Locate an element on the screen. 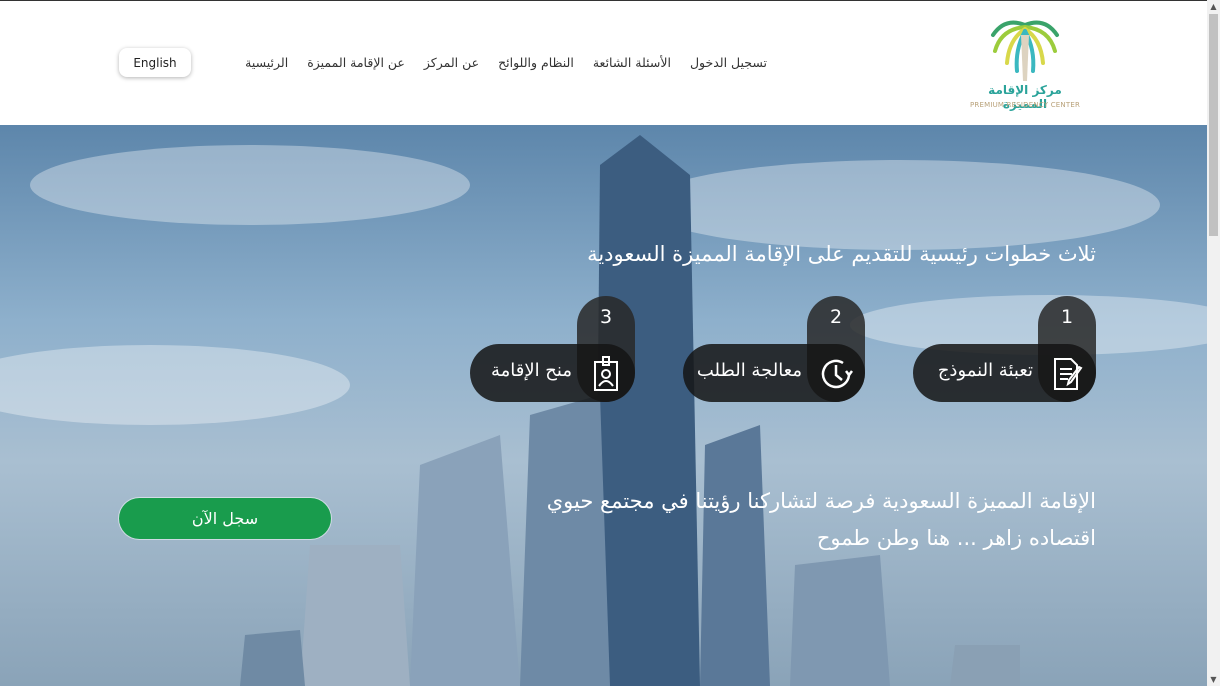 The image size is (1220, 686). nav-regulations: النظام واللوائح is located at coordinates (536, 62).